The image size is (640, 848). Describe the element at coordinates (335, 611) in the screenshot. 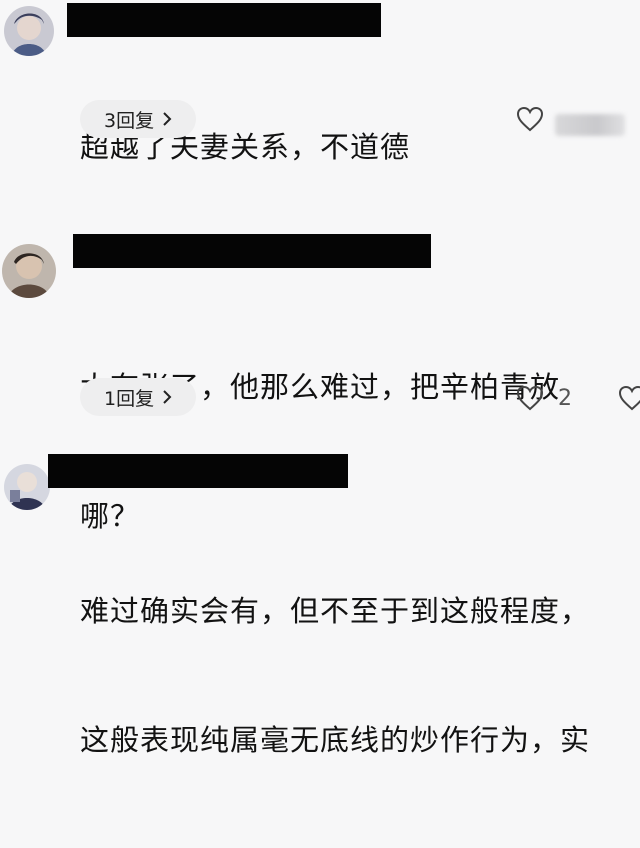

I see `comment-text-line: 难过确实会有，但不至于到这般程度，` at that location.